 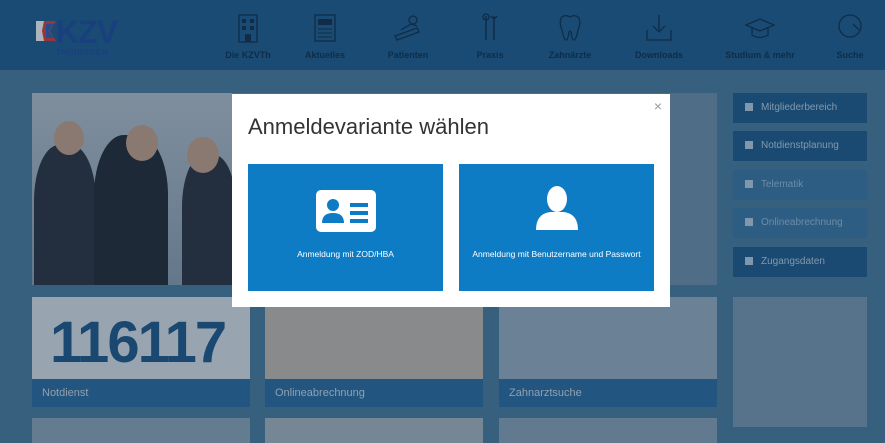 I want to click on login-username-password-button: Anmeldung mit Benutzername und Passwort, so click(x=556, y=227).